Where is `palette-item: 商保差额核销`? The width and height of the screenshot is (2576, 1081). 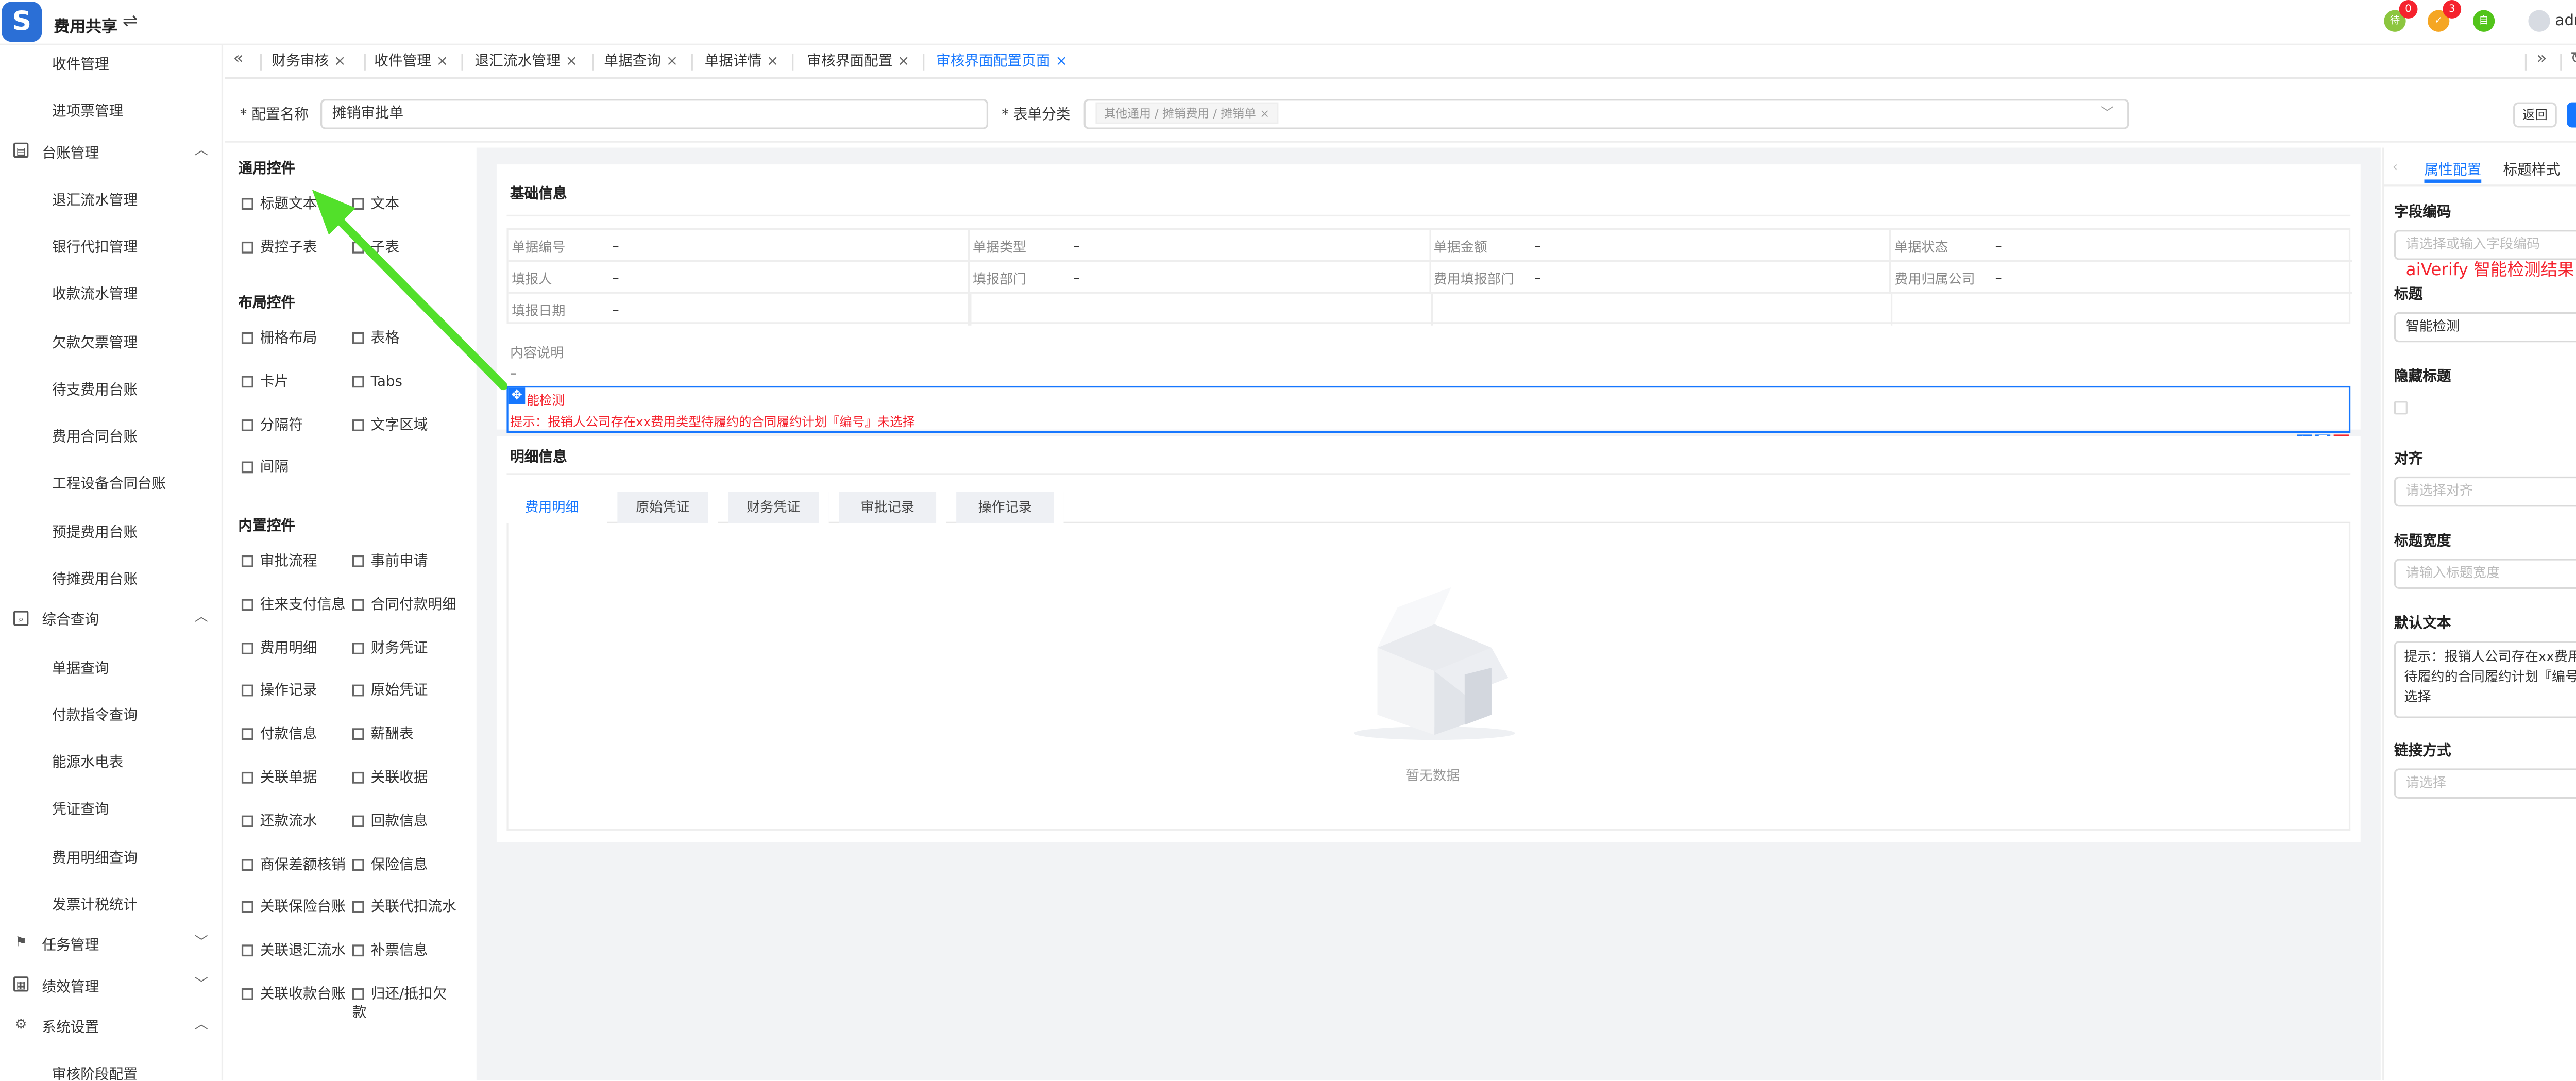 palette-item: 商保差额核销 is located at coordinates (293, 866).